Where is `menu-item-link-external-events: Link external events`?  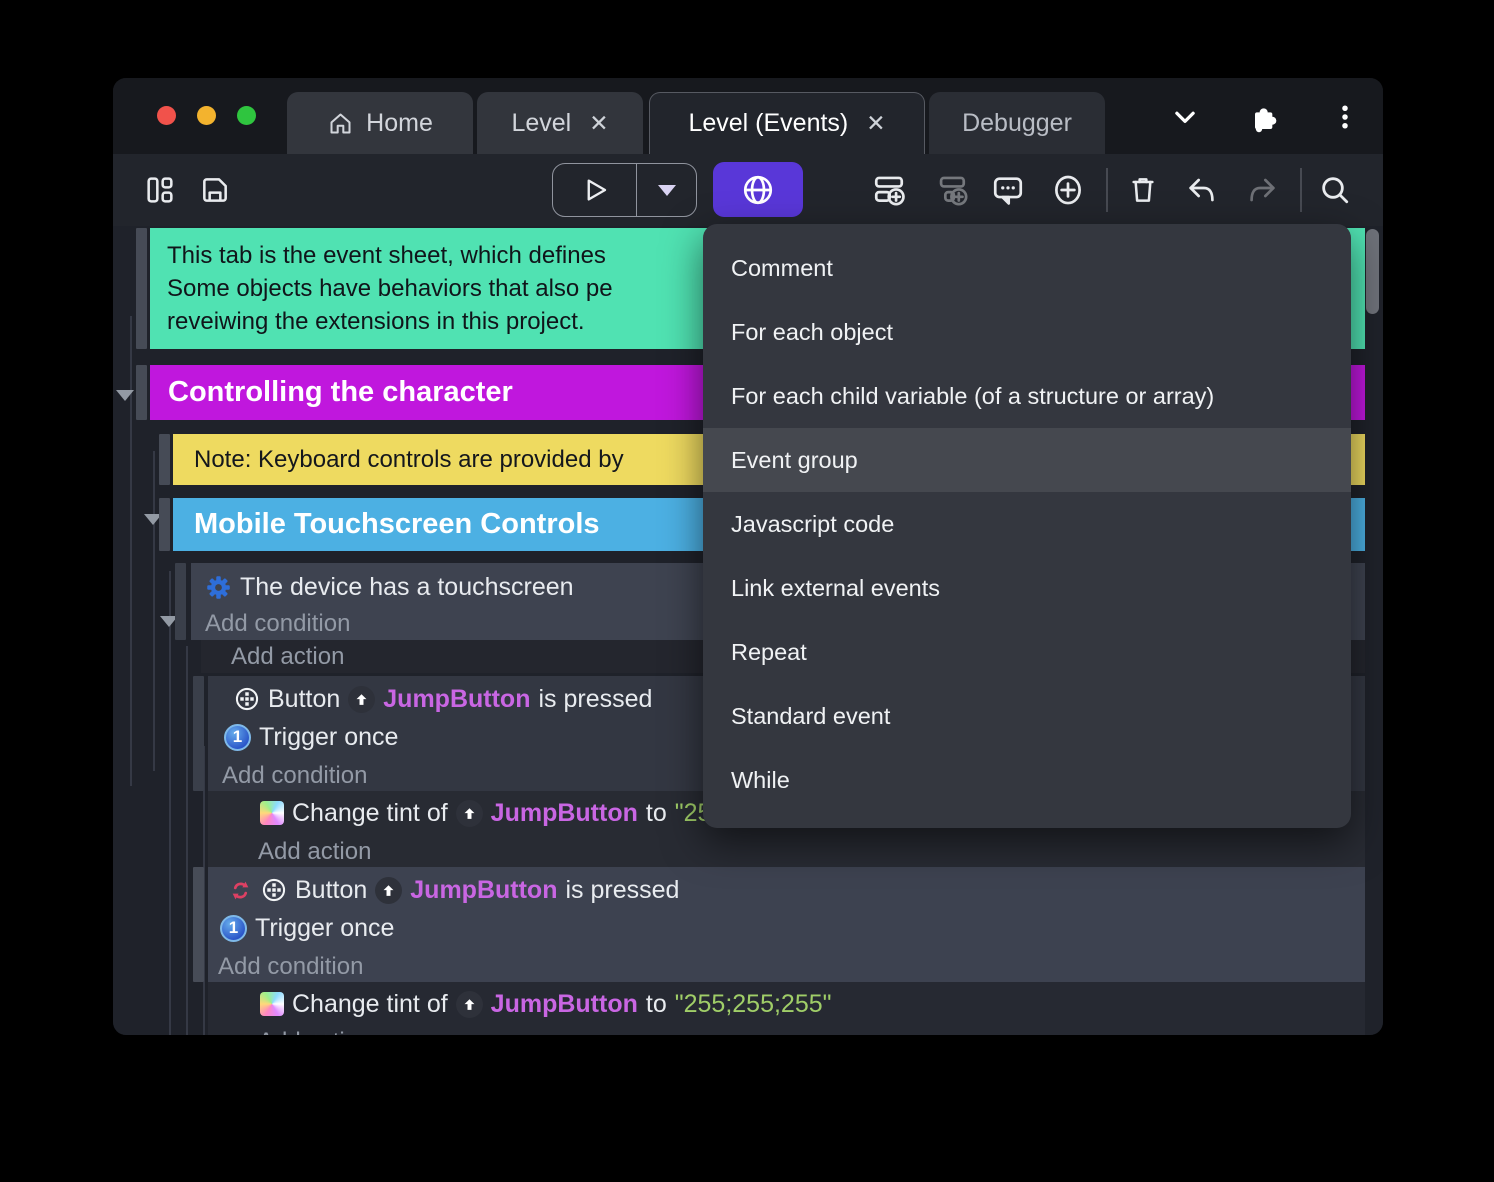
menu-item-link-external-events: Link external events is located at coordinates (1027, 588).